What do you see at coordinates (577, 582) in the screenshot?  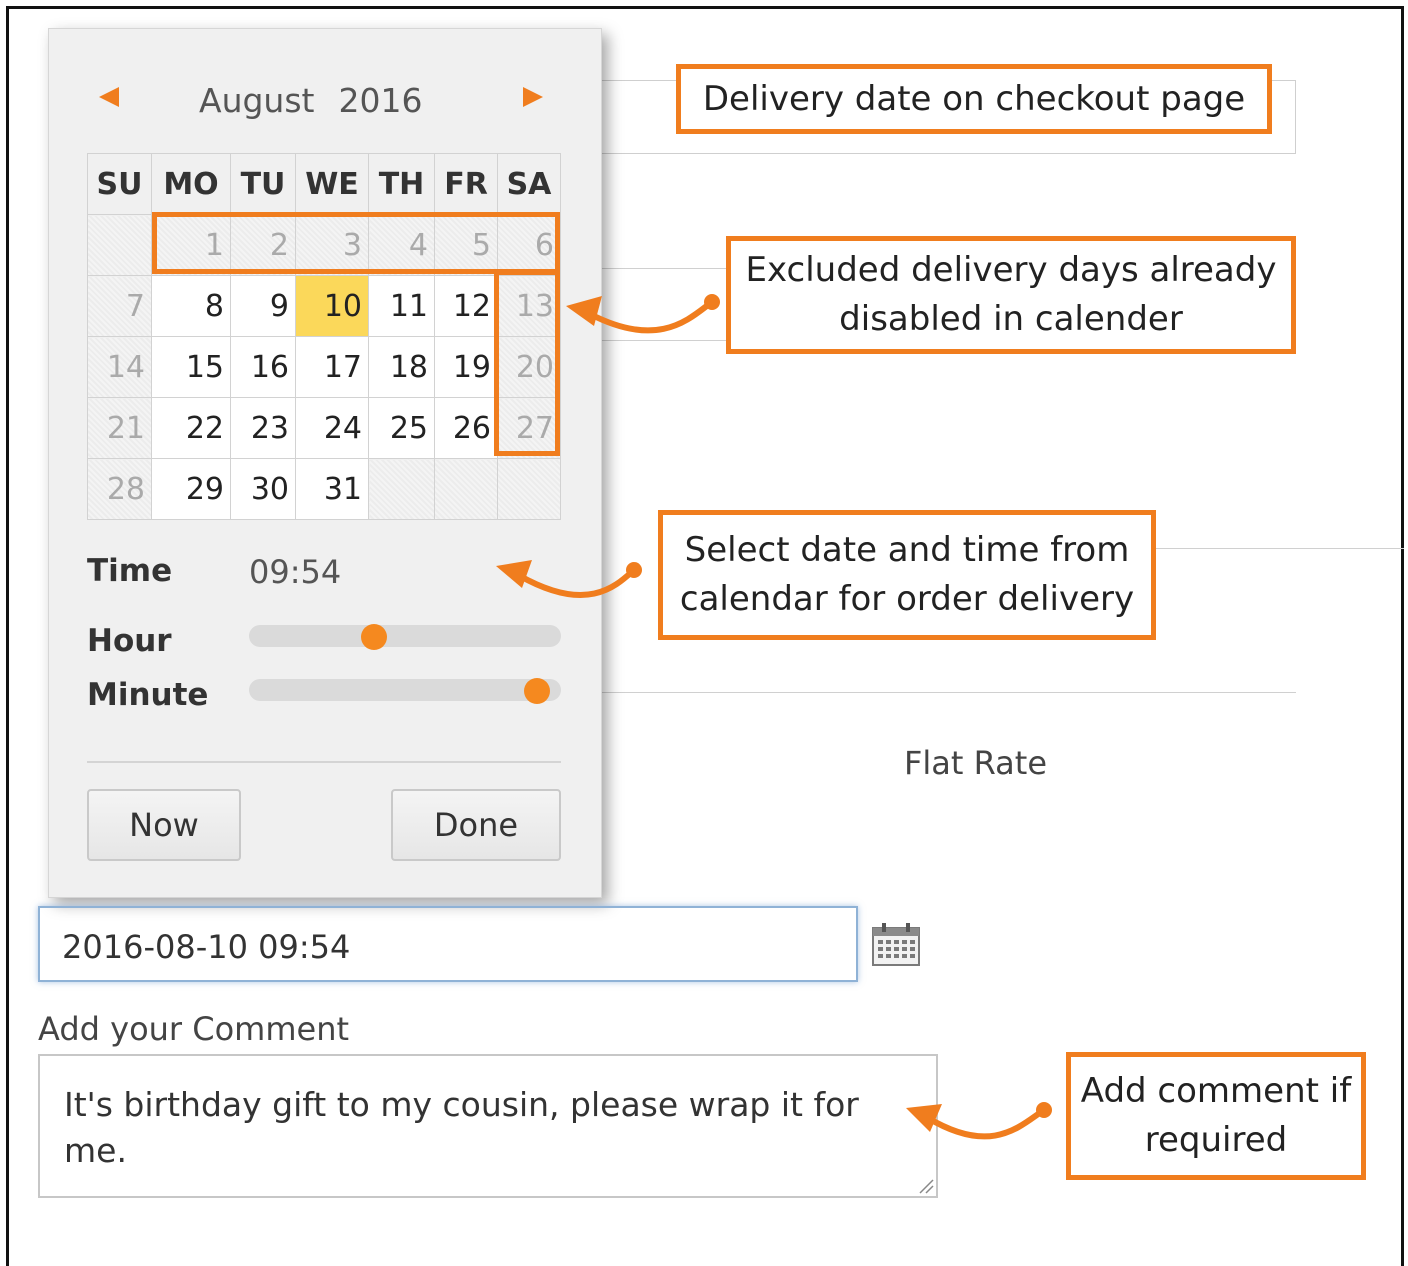 I see `arrow-select-date` at bounding box center [577, 582].